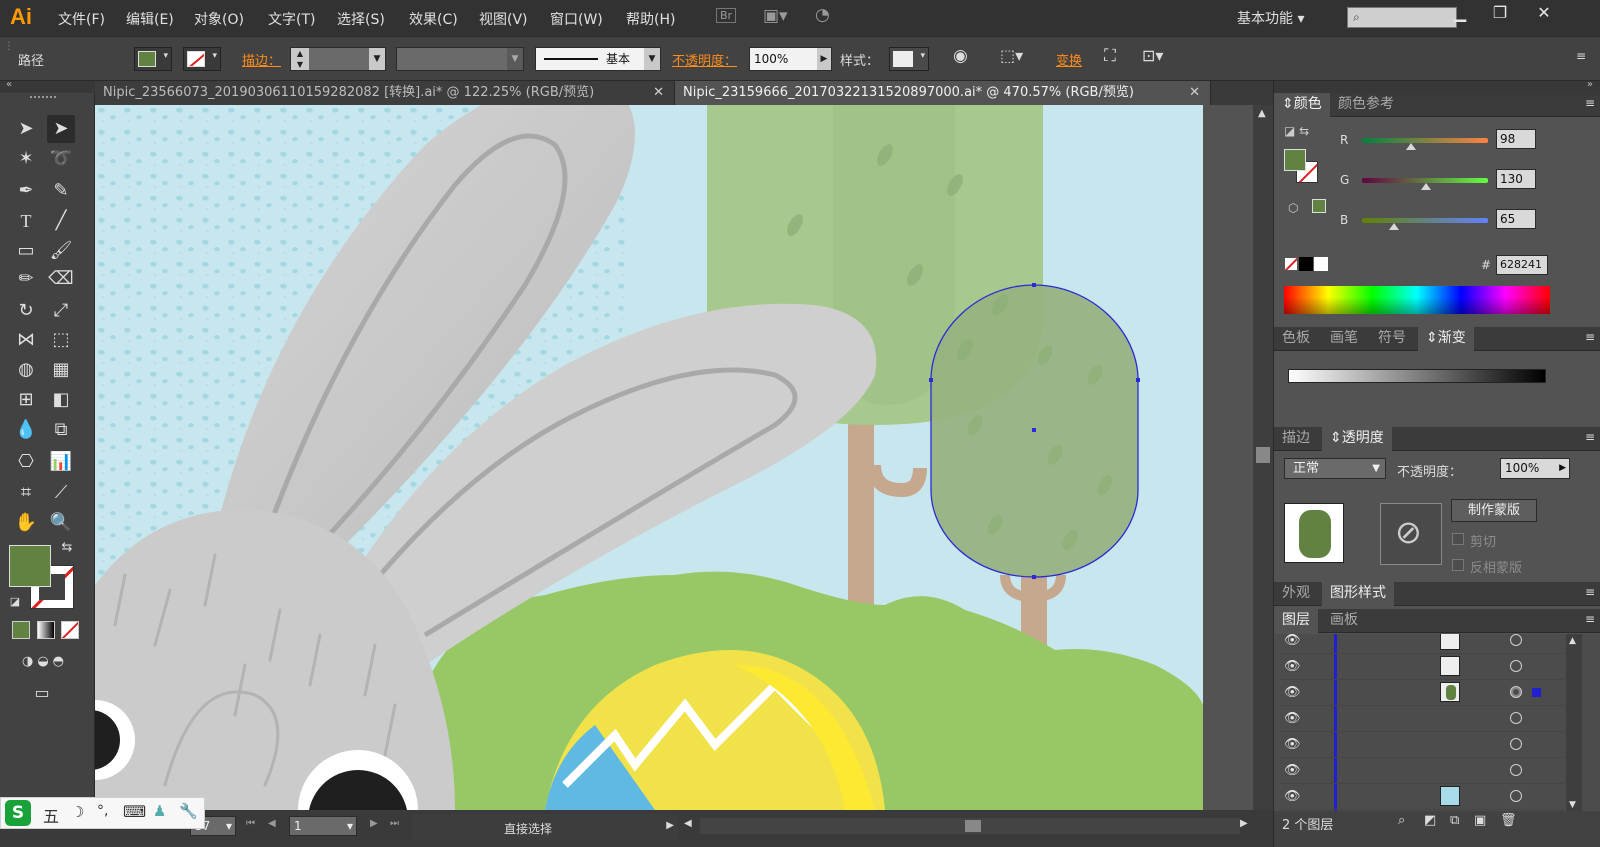 The width and height of the screenshot is (1600, 847). What do you see at coordinates (1319, 206) in the screenshot?
I see `gamut-swatch` at bounding box center [1319, 206].